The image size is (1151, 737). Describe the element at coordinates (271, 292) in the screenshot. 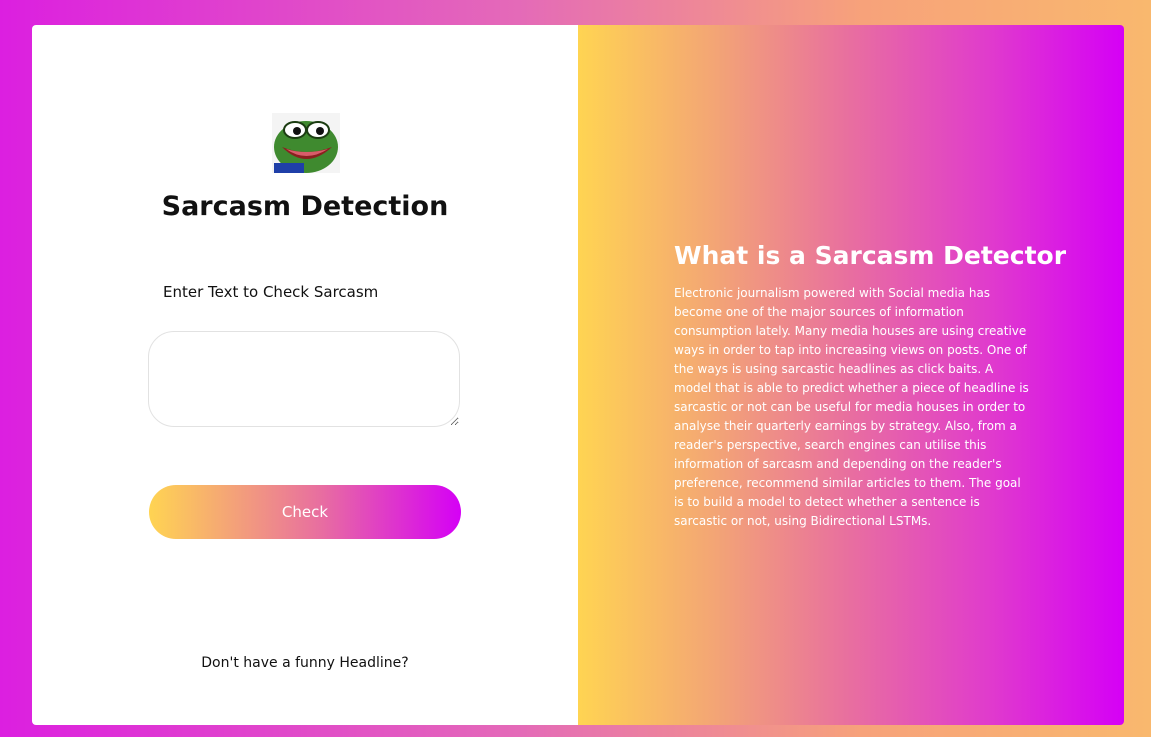

I see `input-label: Enter Text to Check Sarcasm` at that location.